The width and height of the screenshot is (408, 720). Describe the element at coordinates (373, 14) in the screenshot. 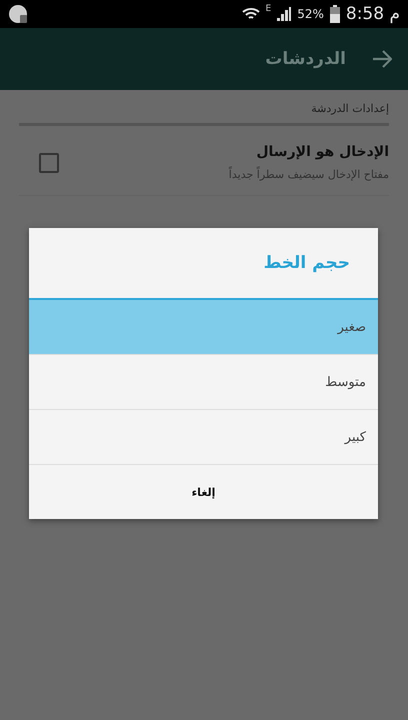

I see `clock: م 8:58` at that location.